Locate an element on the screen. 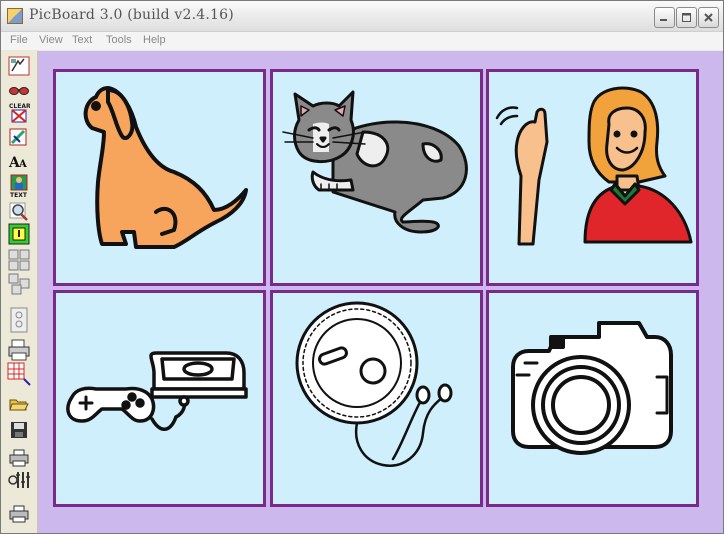 The image size is (724, 534). grid-resize-button is located at coordinates (19, 374).